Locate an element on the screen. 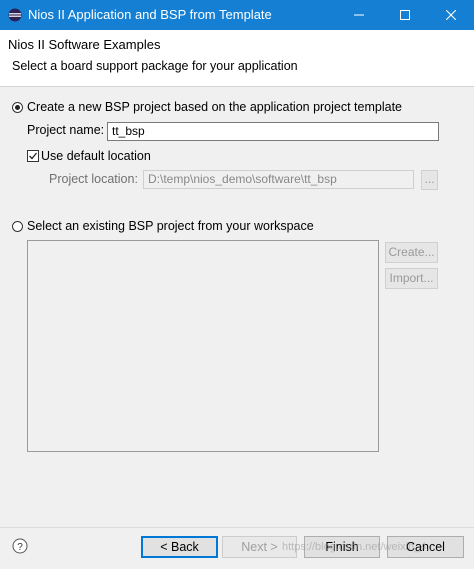 The width and height of the screenshot is (474, 569). use-default-location-checkbox is located at coordinates (33, 156).